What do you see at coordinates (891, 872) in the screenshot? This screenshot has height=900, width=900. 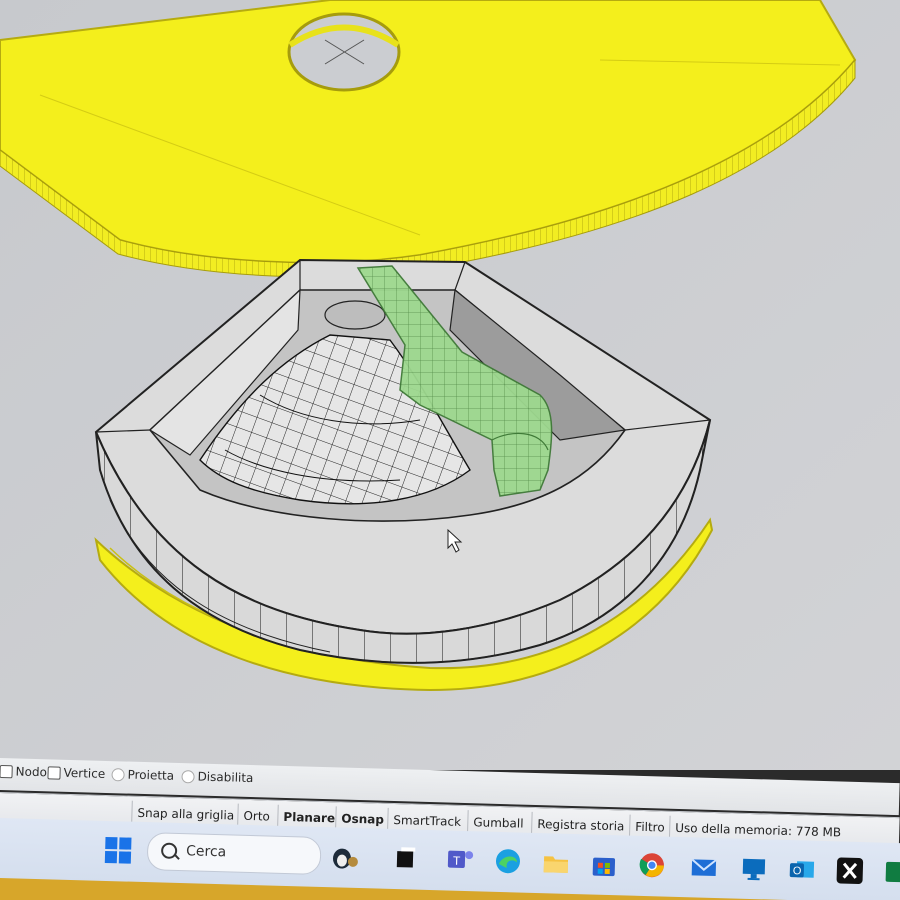 I see `excel-icon` at bounding box center [891, 872].